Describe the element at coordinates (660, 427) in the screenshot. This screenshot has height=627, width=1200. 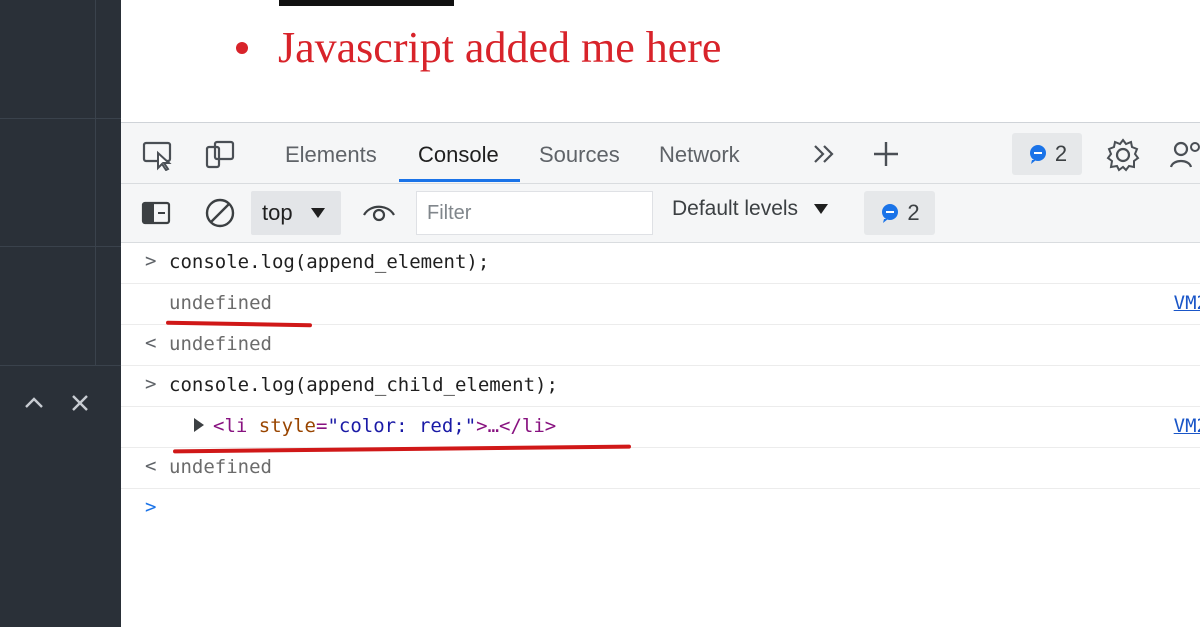
I see `console-log-row: <li style="color: red;">…</li> VM2` at that location.